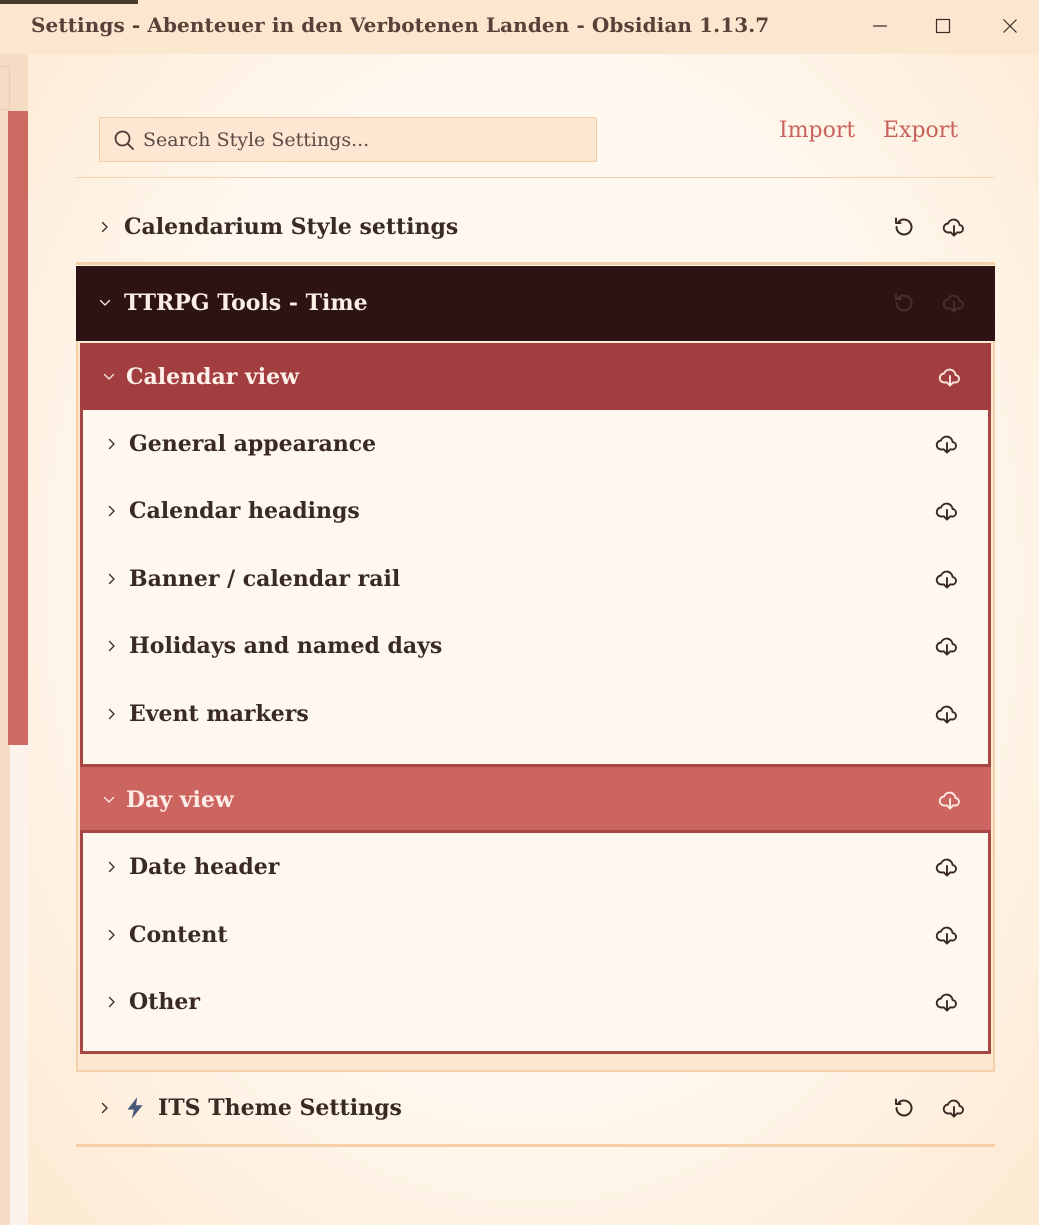 This screenshot has height=1225, width=1039. I want to click on subsection-label: Content, so click(178, 935).